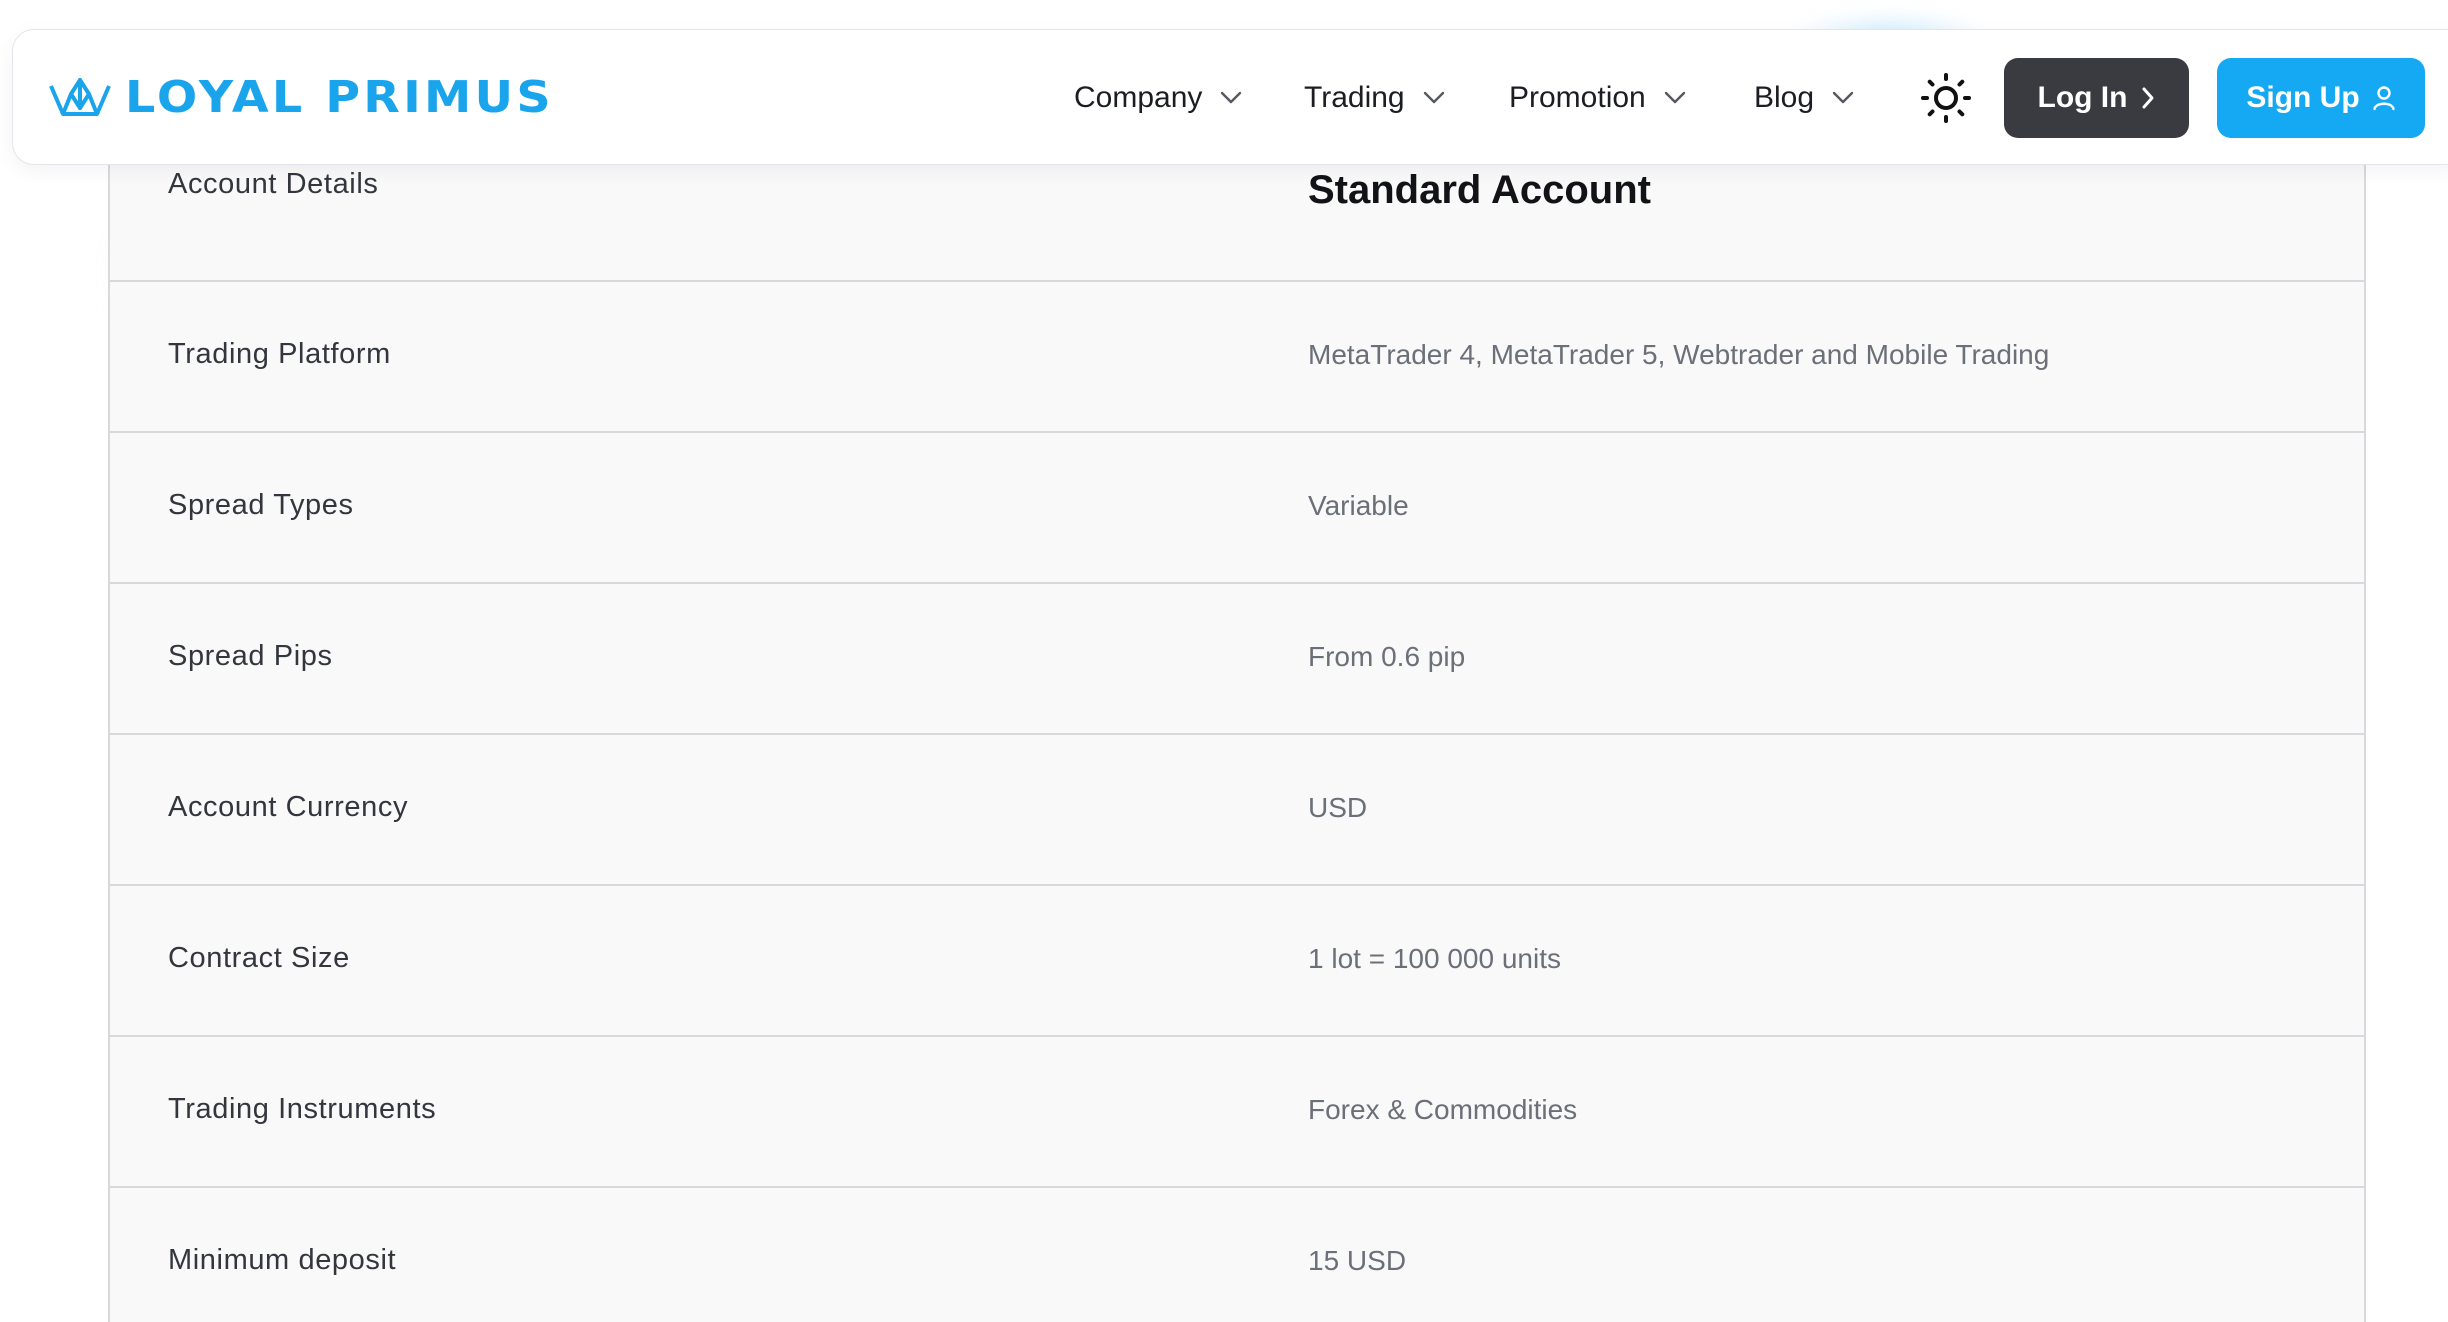  I want to click on table-row: Contract Size 1 lot = 100 000 units, so click(1237, 961).